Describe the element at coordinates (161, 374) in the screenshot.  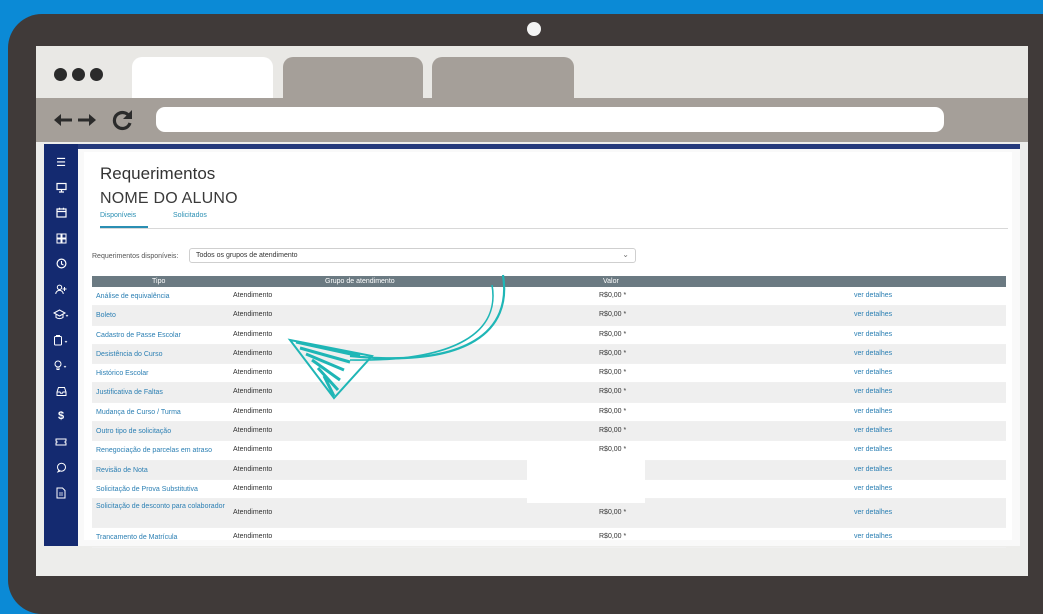
I see `request-type-link: Histórico Escolar` at that location.